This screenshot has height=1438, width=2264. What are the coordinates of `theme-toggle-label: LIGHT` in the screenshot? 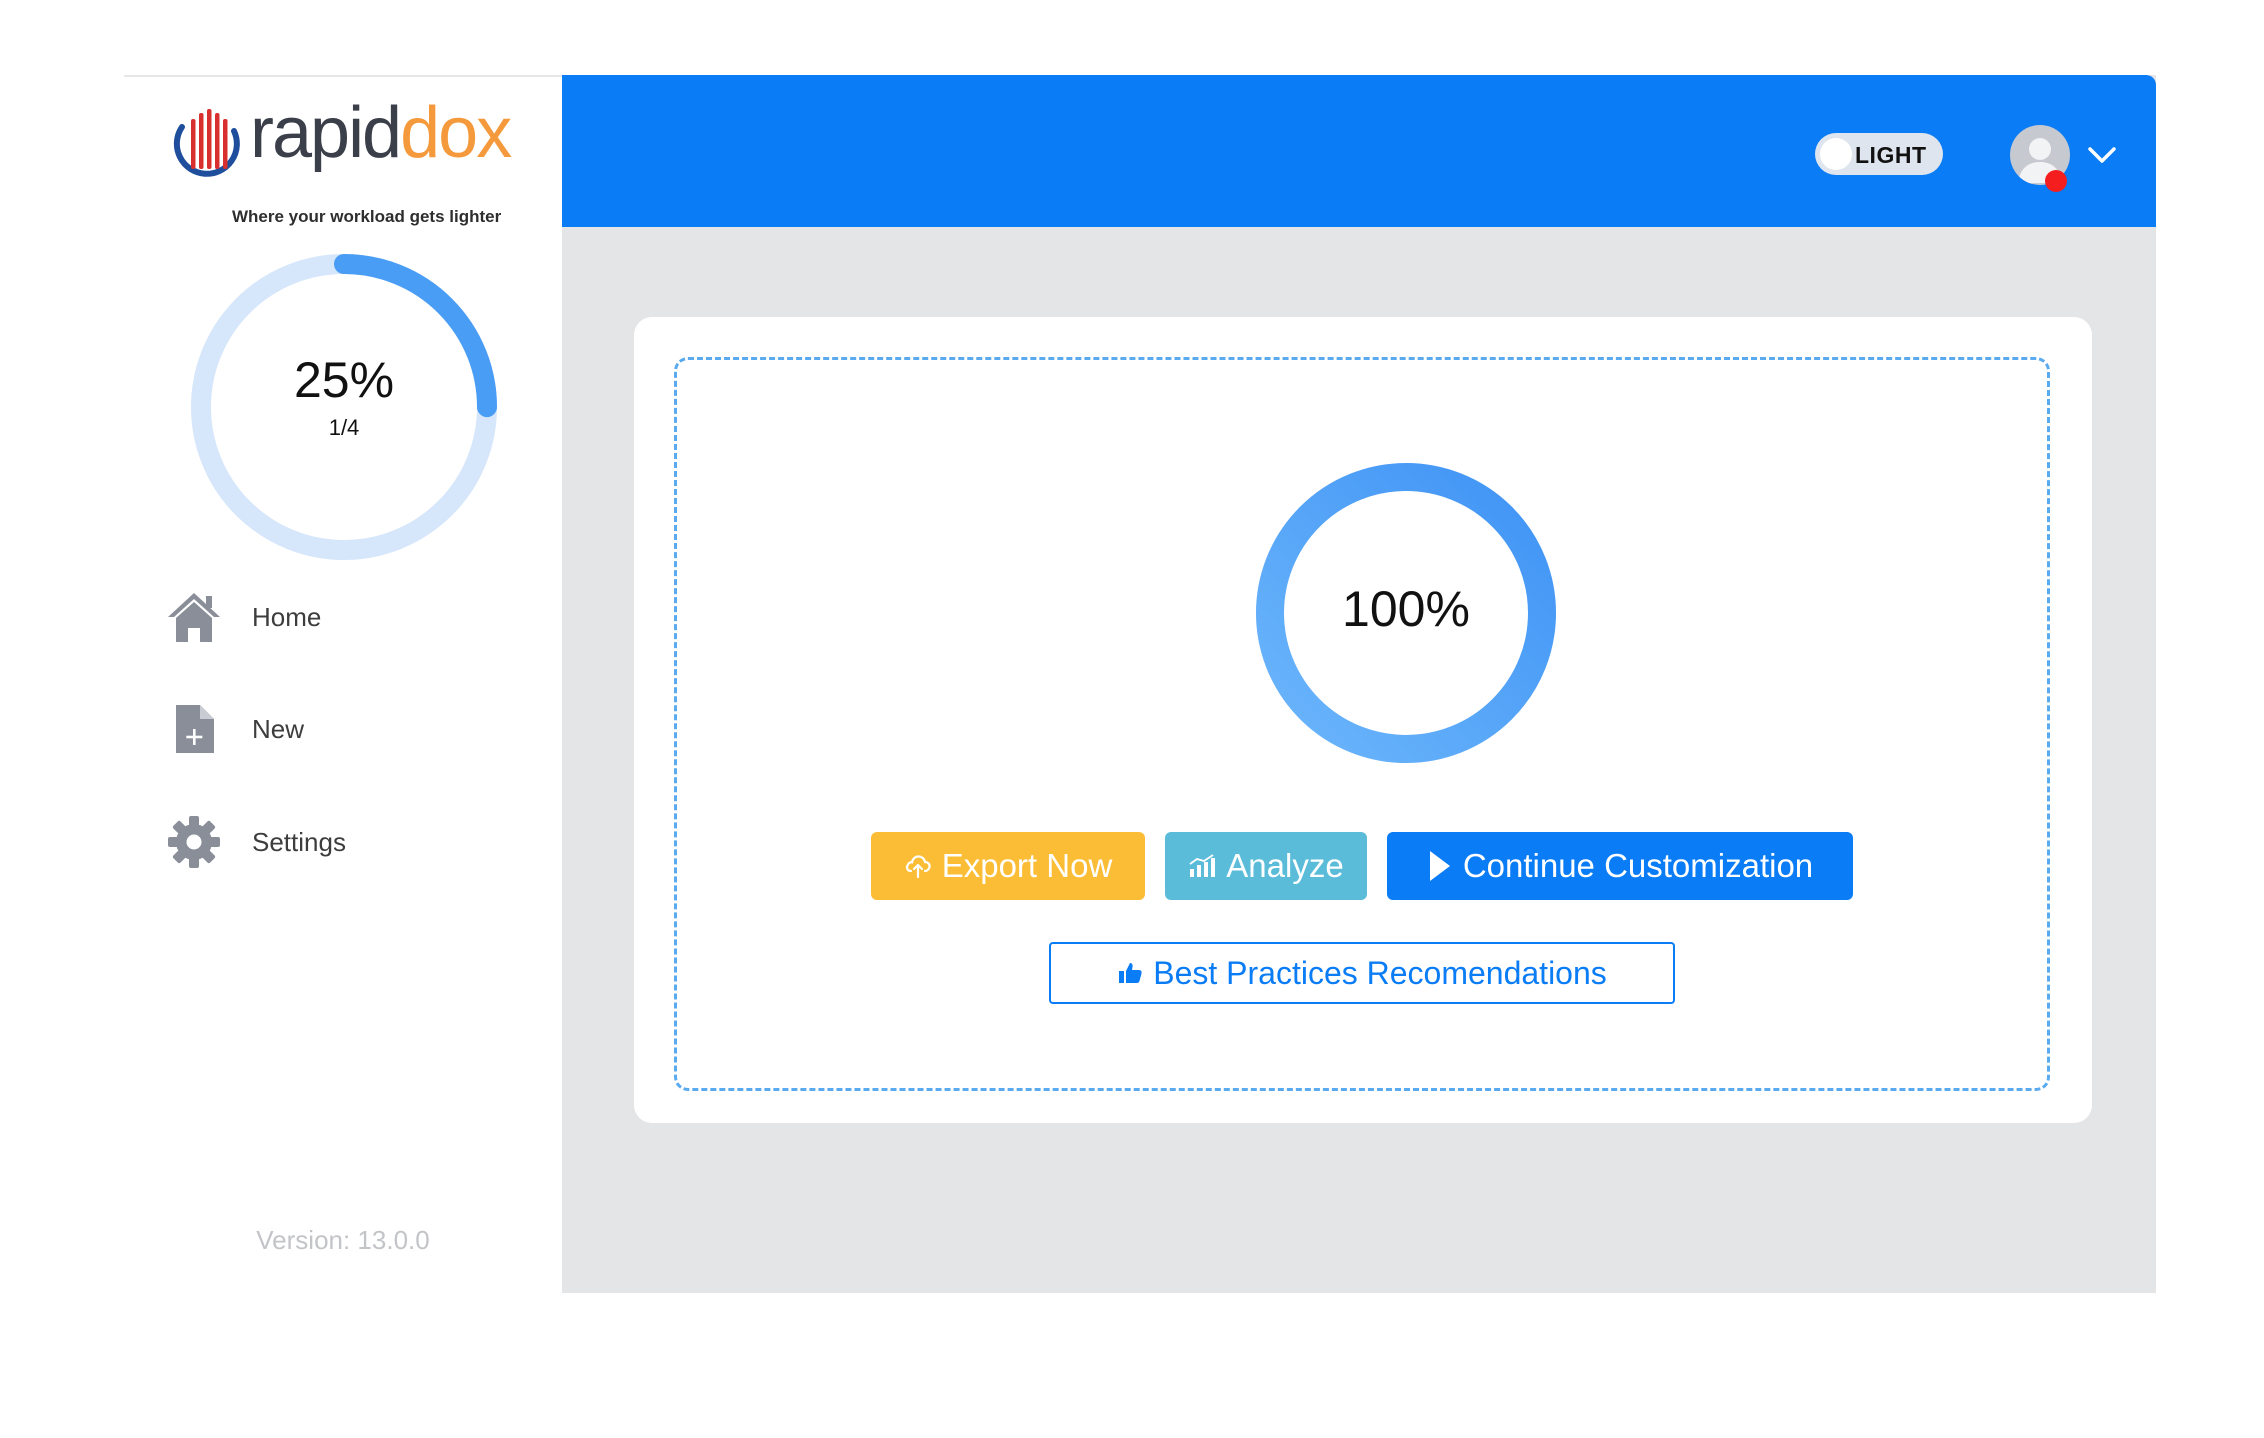 It's located at (1891, 155).